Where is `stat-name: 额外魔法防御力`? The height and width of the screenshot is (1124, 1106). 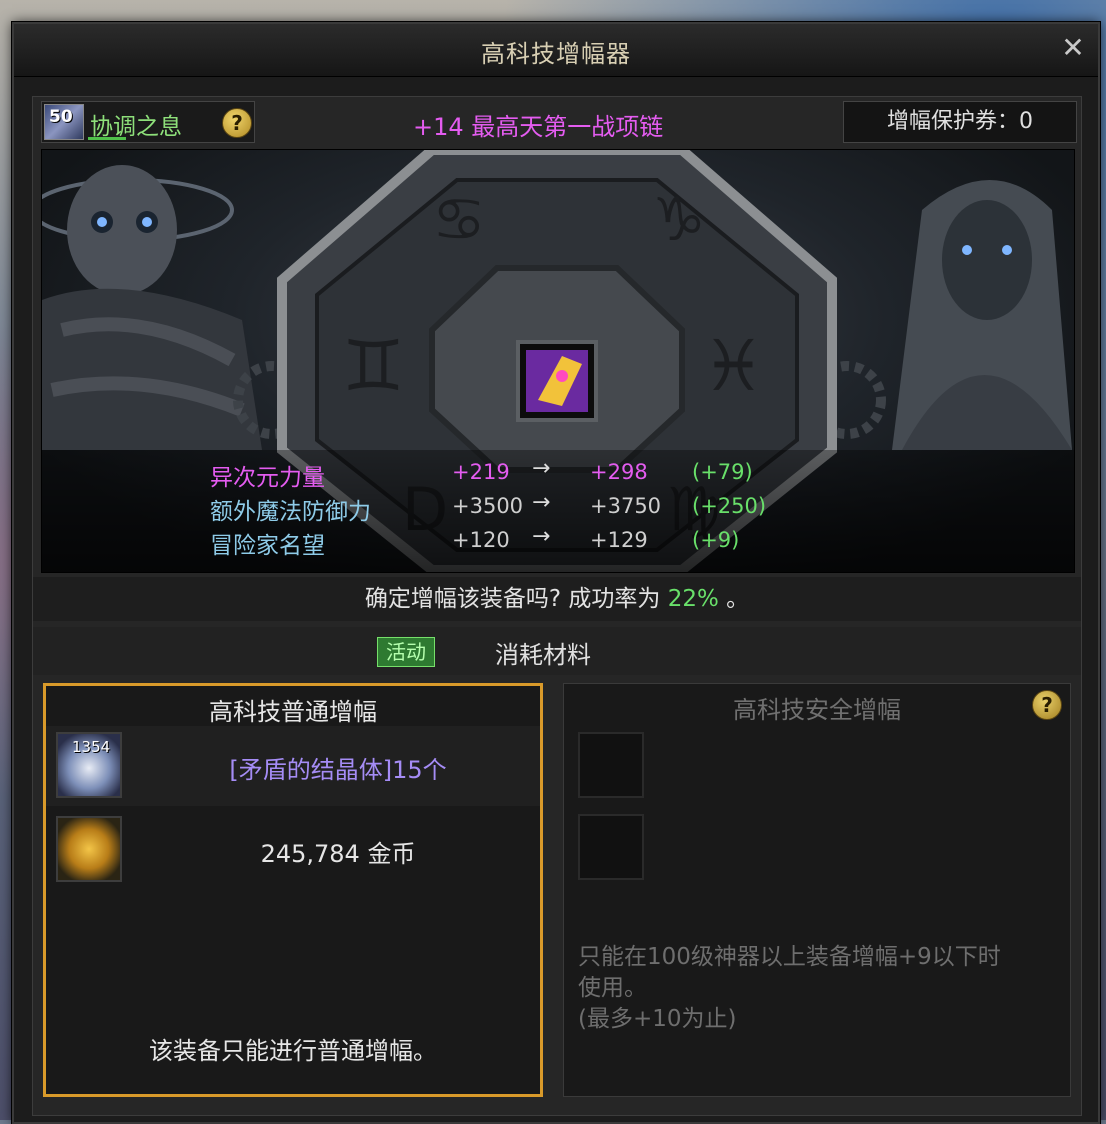
stat-name: 额外魔法防御力 is located at coordinates (290, 512).